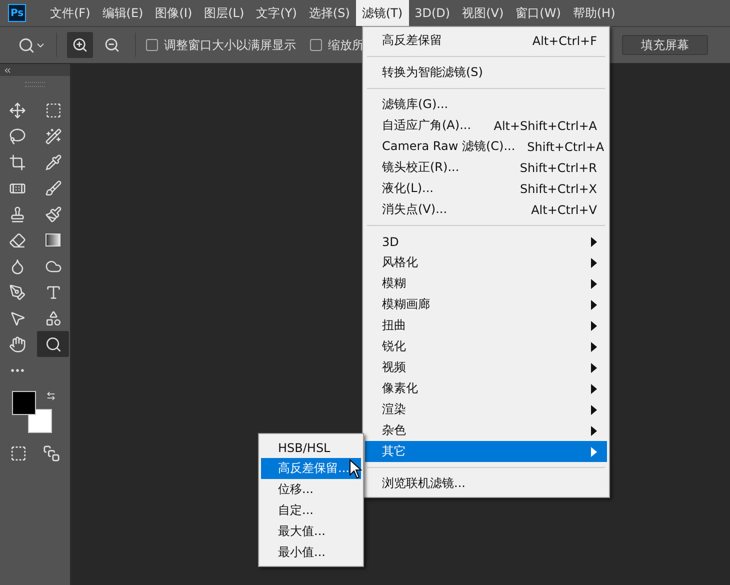 This screenshot has height=585, width=730. Describe the element at coordinates (486, 304) in the screenshot. I see `menu-item: 模糊画廊` at that location.